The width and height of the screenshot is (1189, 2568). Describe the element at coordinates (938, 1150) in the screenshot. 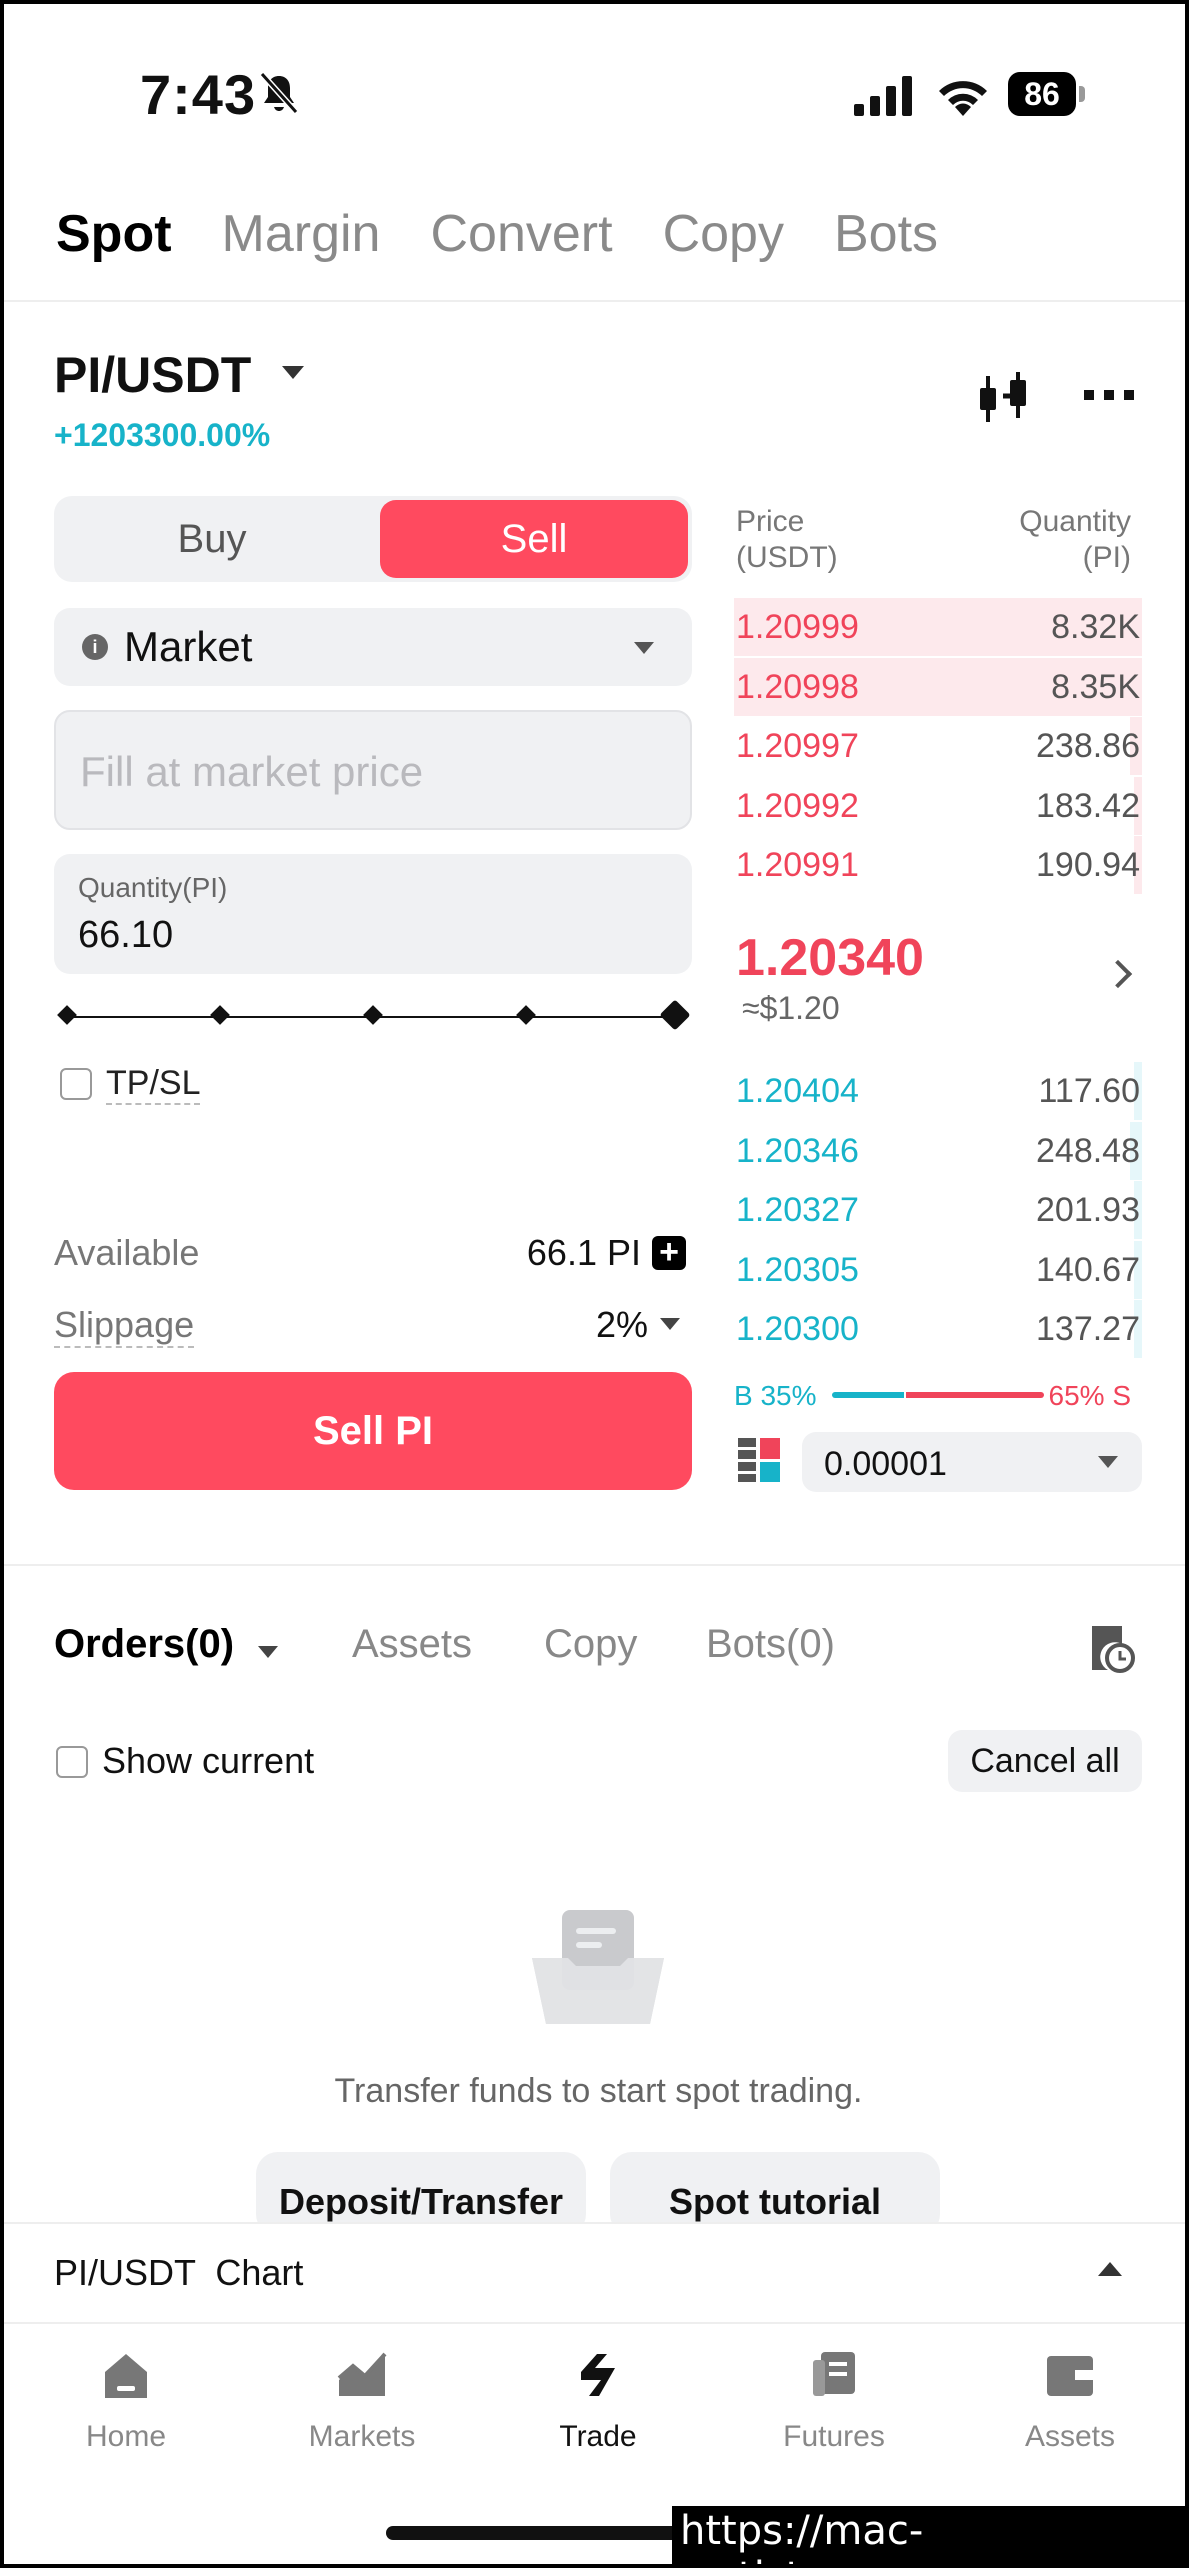

I see `bid-row: 1.20346 248.48` at that location.